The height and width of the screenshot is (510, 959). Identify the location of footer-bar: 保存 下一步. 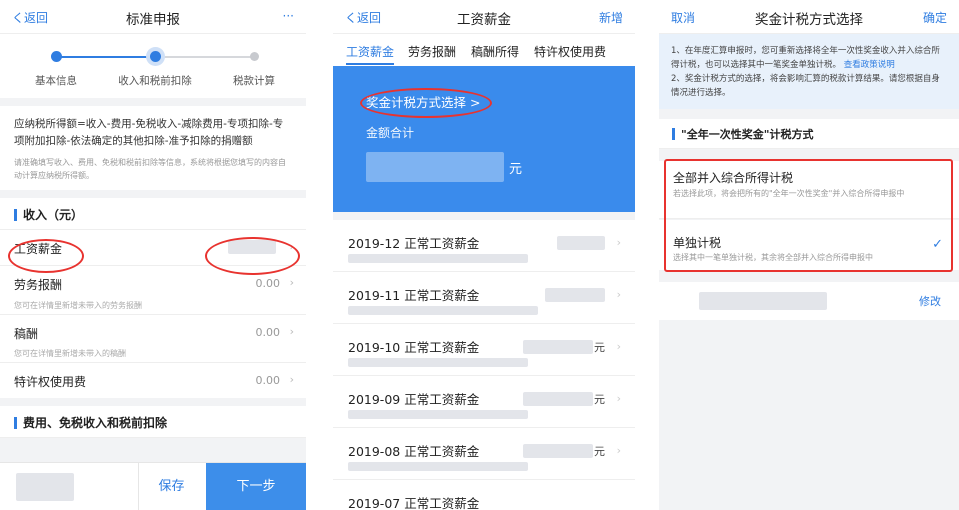
(153, 486).